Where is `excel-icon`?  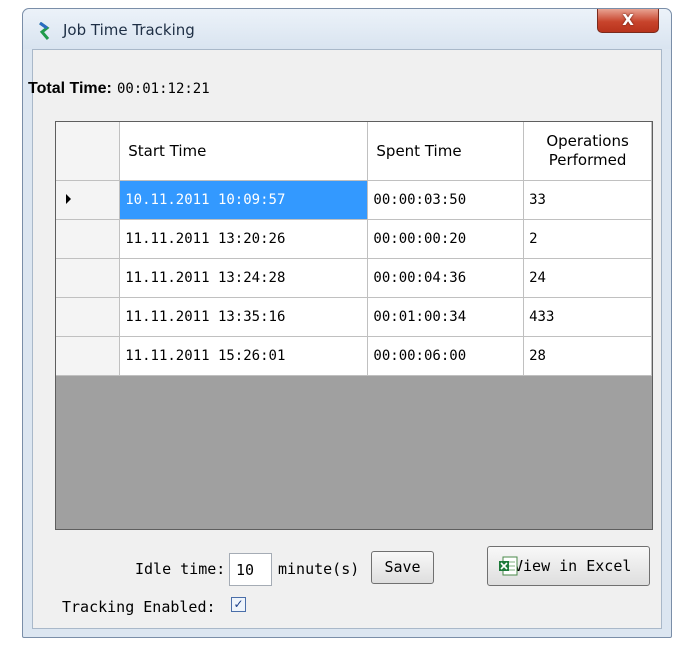
excel-icon is located at coordinates (508, 566).